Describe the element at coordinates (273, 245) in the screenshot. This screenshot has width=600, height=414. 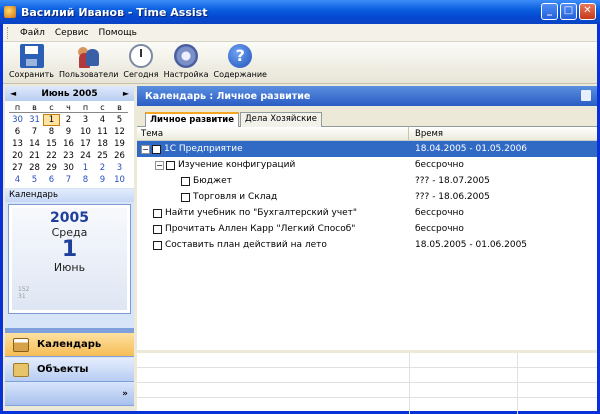
I see `tree-row-topic: Составить план действий на лето` at that location.